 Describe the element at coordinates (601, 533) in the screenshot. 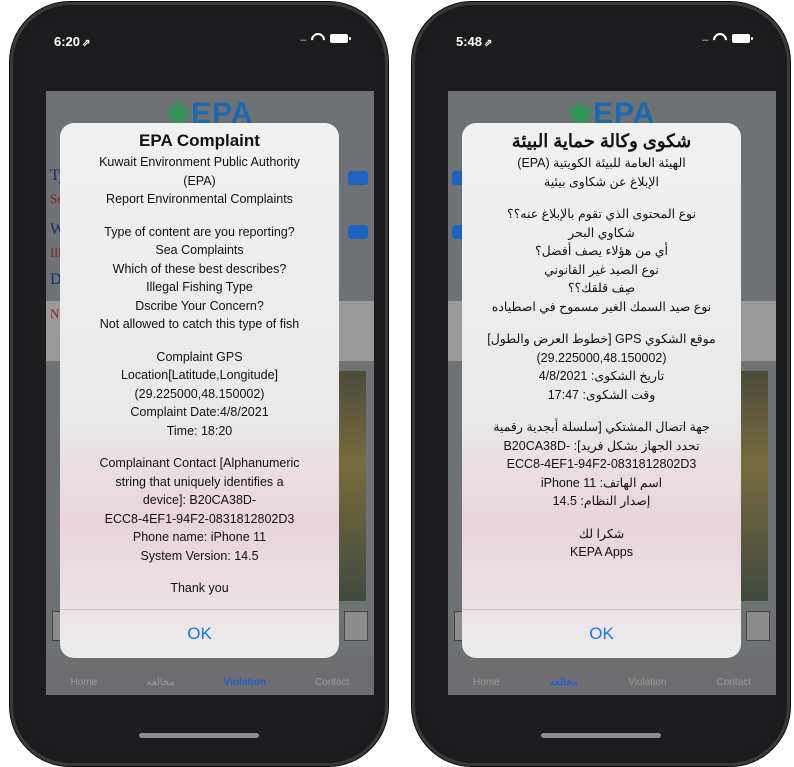

I see `alert-message-line: شكرا لك` at that location.